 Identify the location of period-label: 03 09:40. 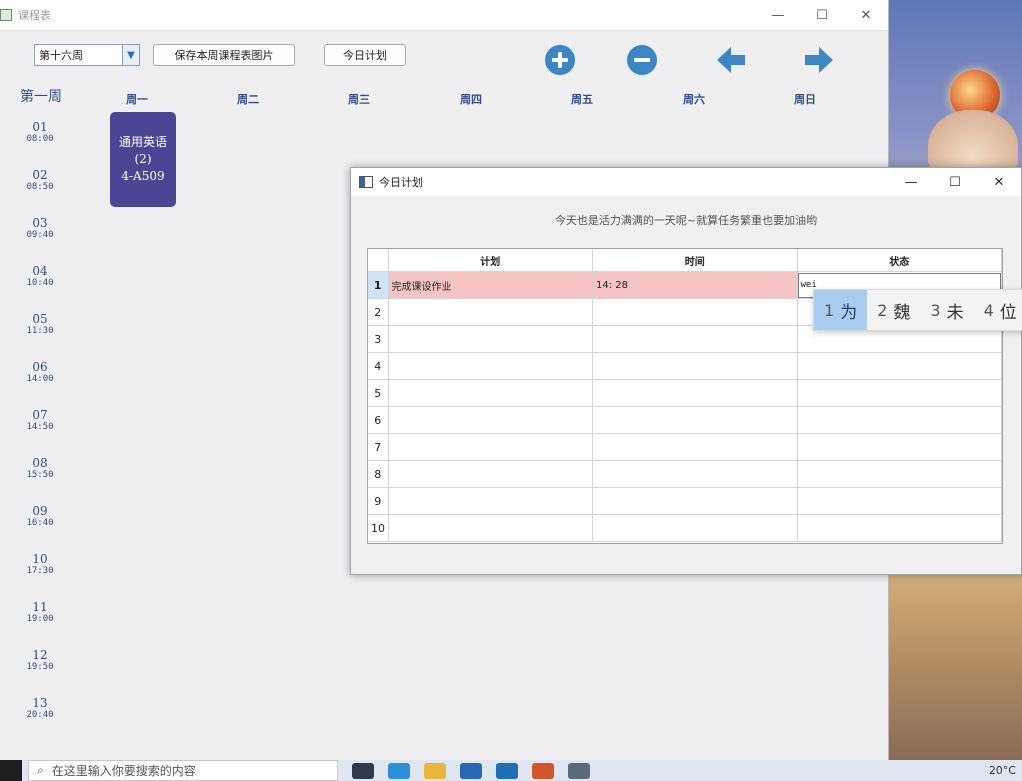
(40, 228).